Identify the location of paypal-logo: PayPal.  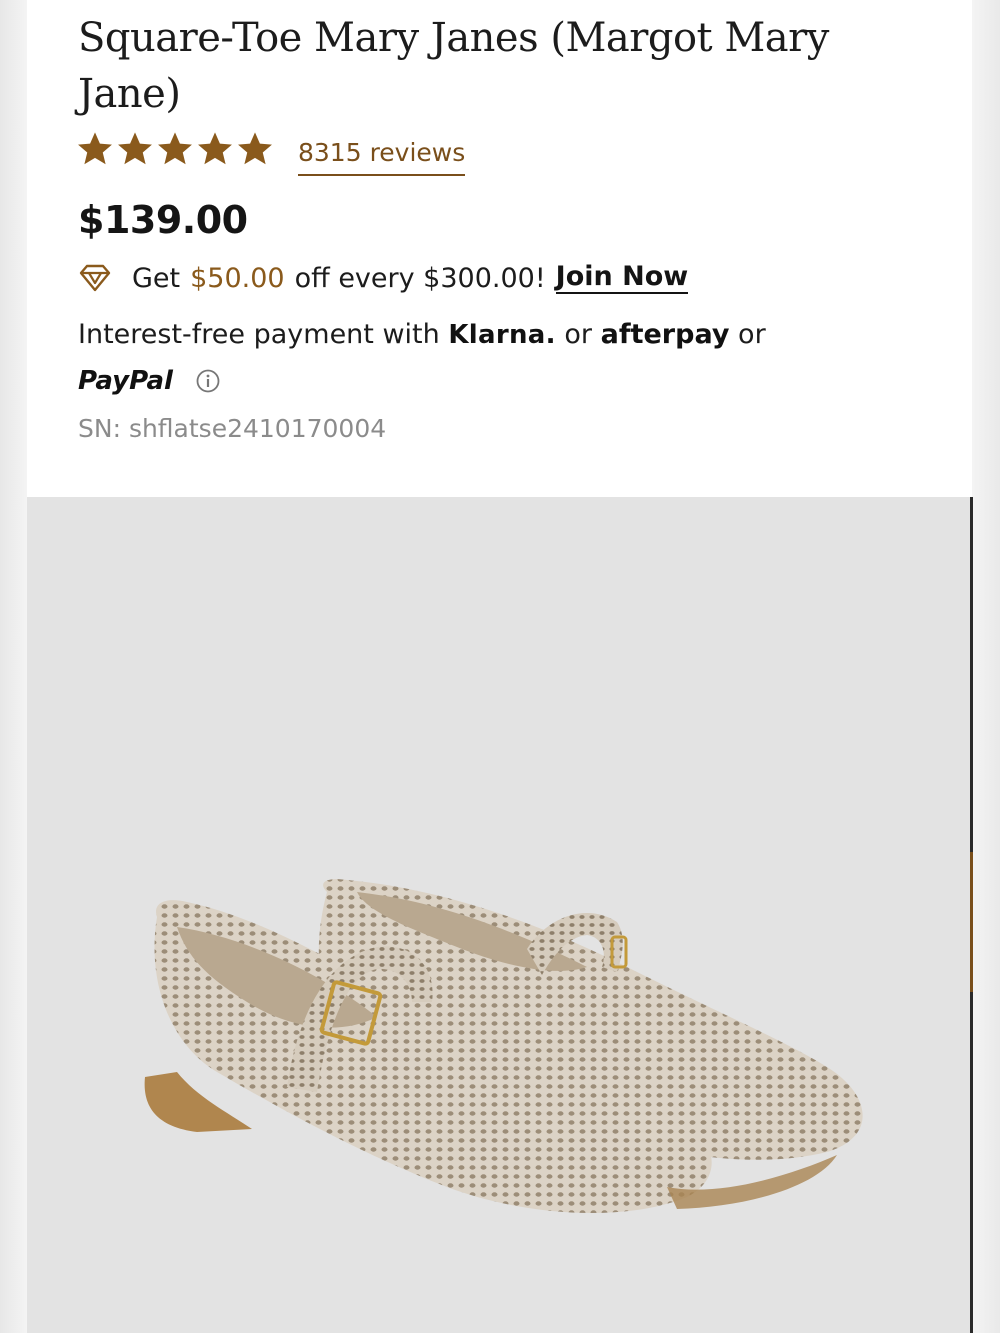
(125, 381).